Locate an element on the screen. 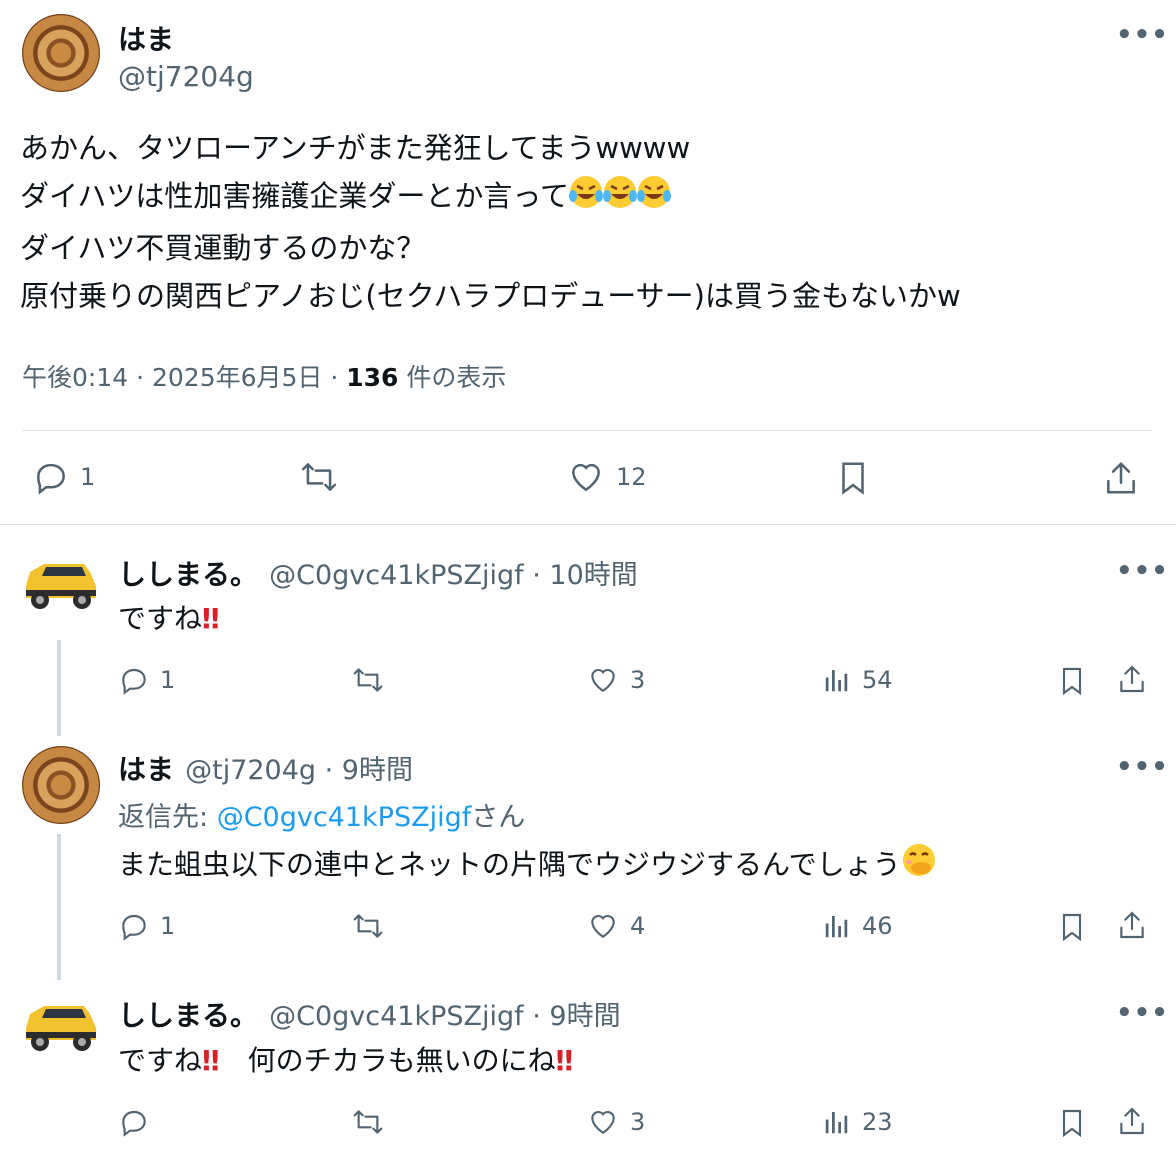 The height and width of the screenshot is (1156, 1176). views-button: 23 is located at coordinates (857, 1122).